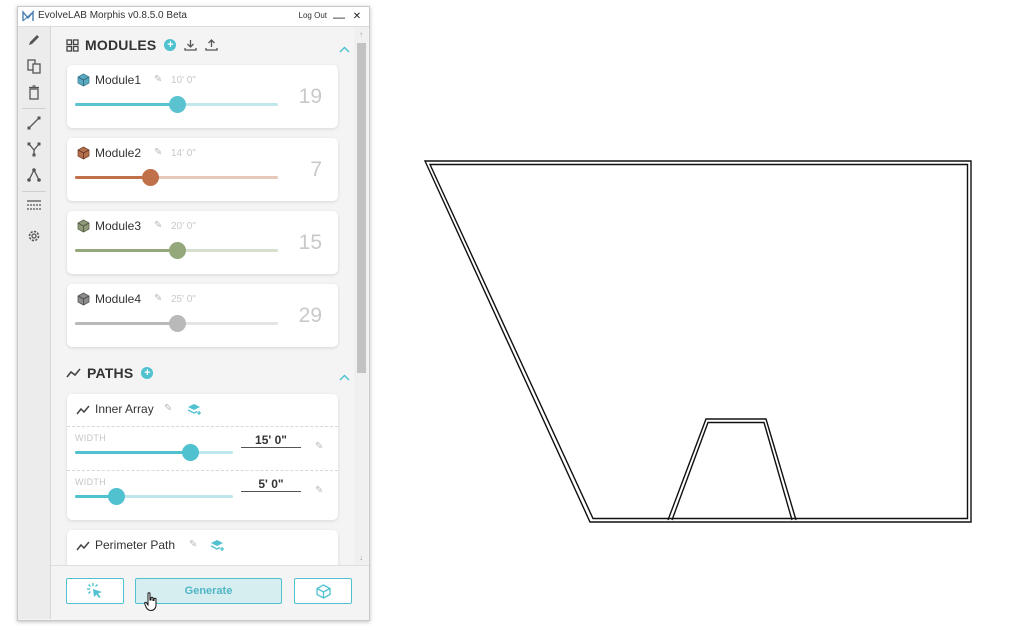  What do you see at coordinates (361, 35) in the screenshot?
I see `scroll-up-icon: ↑` at bounding box center [361, 35].